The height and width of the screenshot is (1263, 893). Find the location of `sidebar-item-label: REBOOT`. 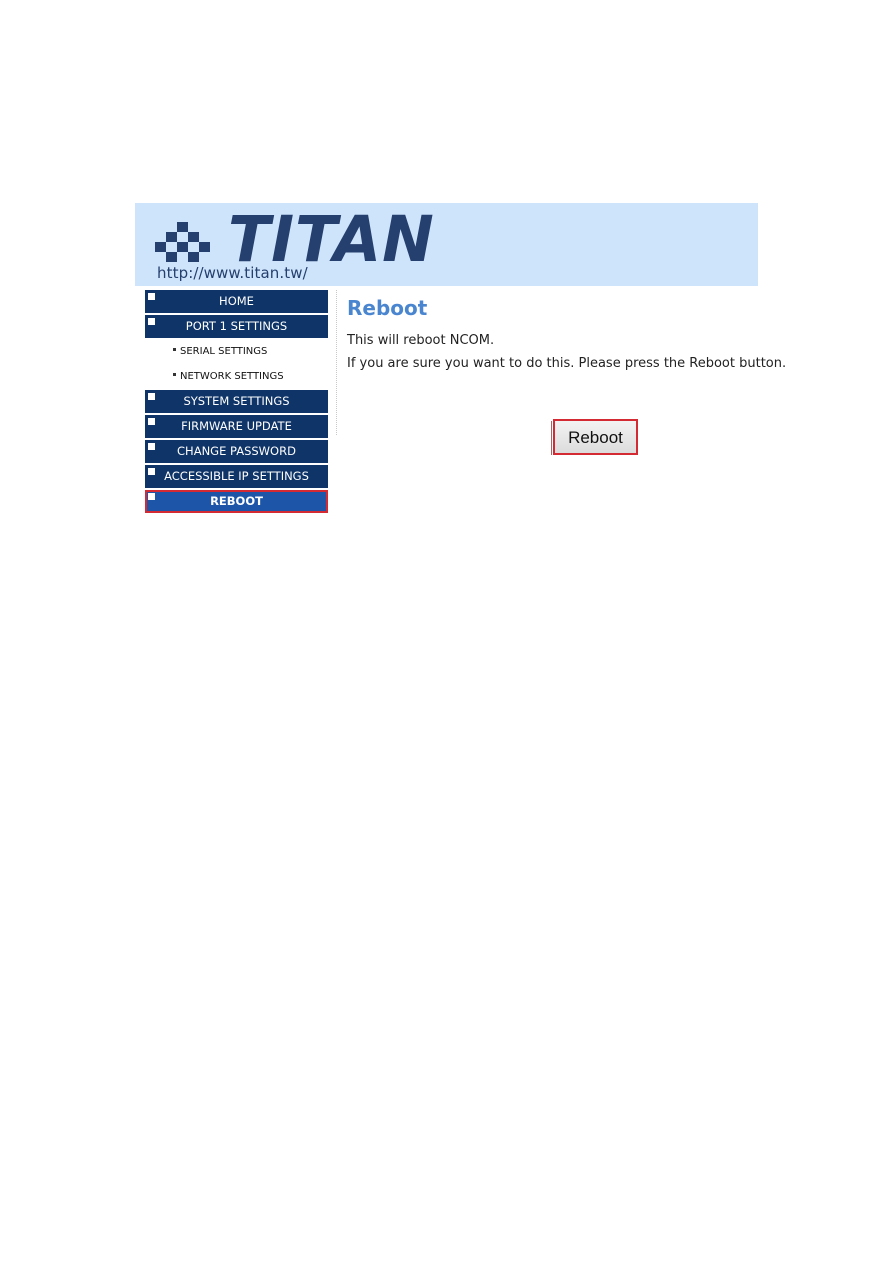

sidebar-item-label: REBOOT is located at coordinates (236, 501).